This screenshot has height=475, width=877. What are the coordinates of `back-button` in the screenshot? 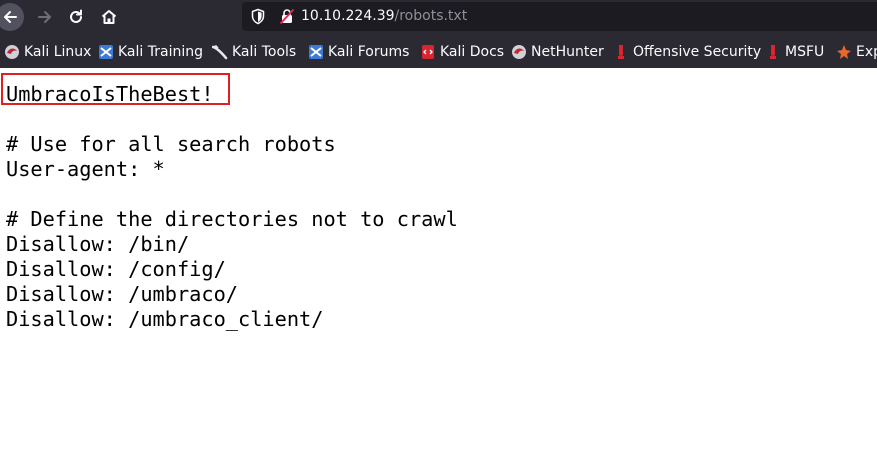 It's located at (12, 17).